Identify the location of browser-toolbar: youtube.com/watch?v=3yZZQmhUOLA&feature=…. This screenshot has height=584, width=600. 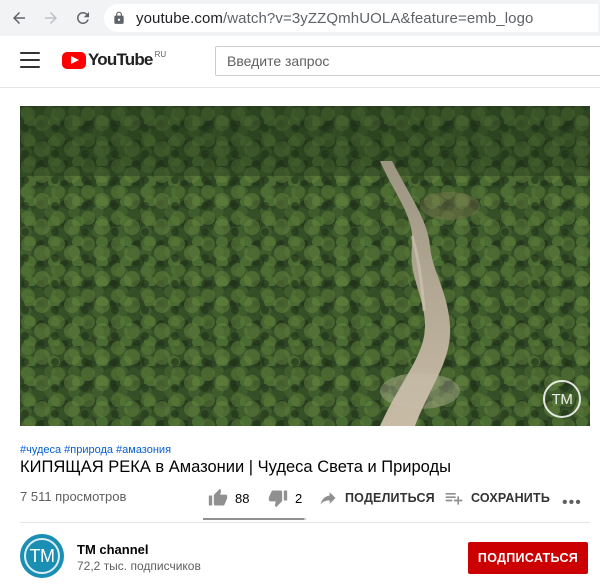
(300, 18).